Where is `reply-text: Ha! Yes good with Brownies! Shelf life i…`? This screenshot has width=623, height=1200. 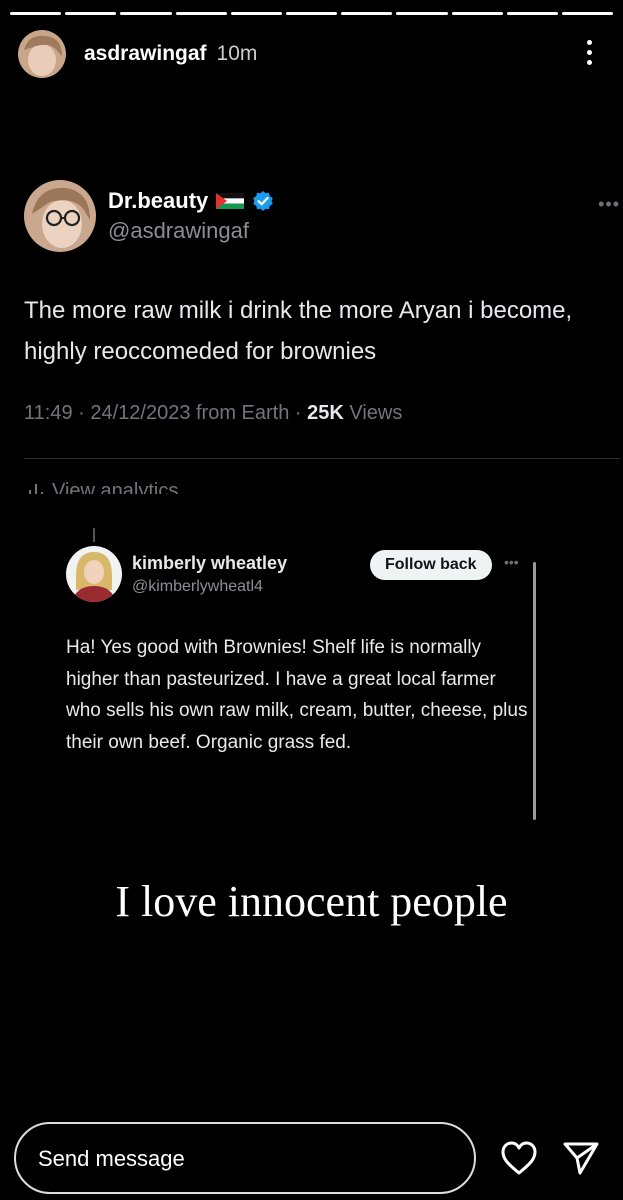
reply-text: Ha! Yes good with Brownies! Shelf life i… is located at coordinates (297, 695).